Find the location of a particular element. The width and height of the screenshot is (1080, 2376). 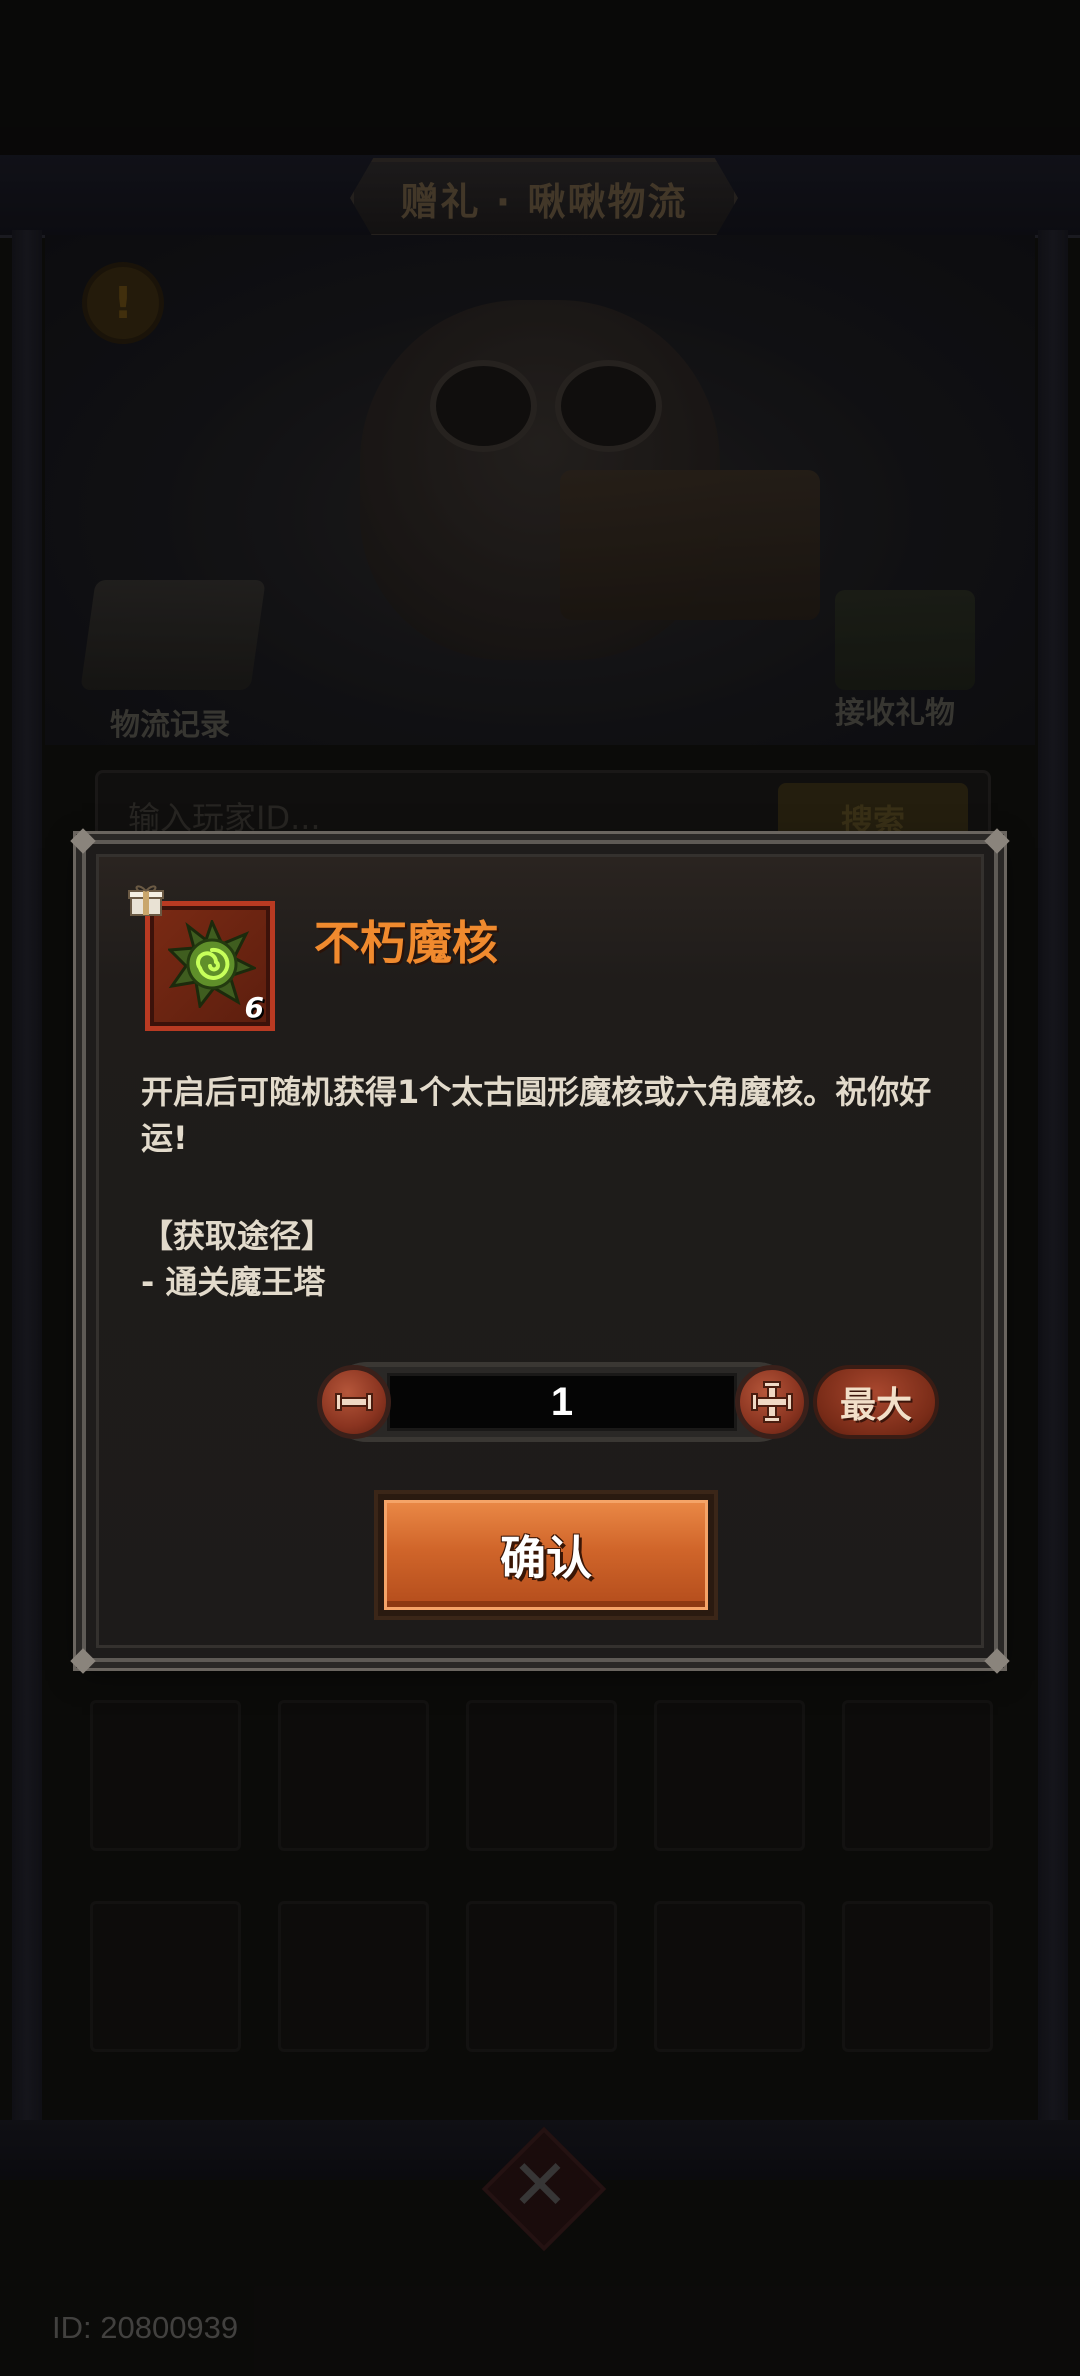

source-item: - 通关魔王塔 is located at coordinates (233, 1282).